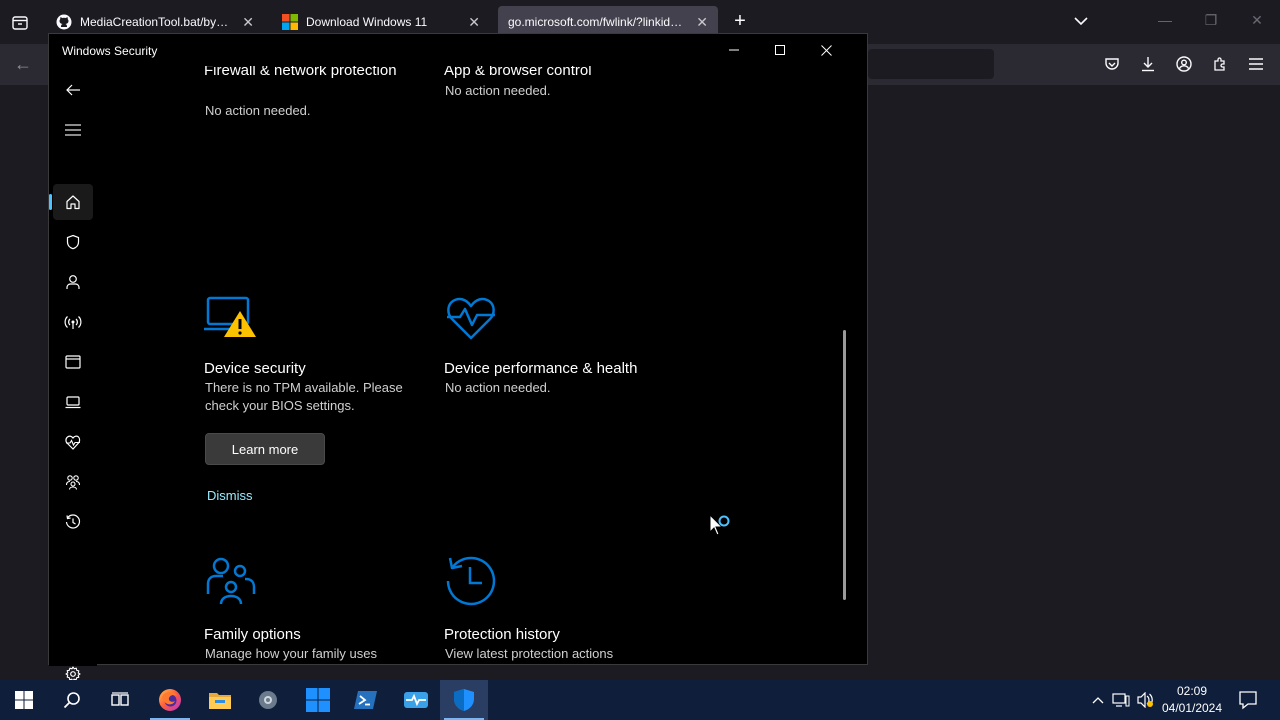 Image resolution: width=1280 pixels, height=720 pixels. I want to click on minimize-button, so click(734, 50).